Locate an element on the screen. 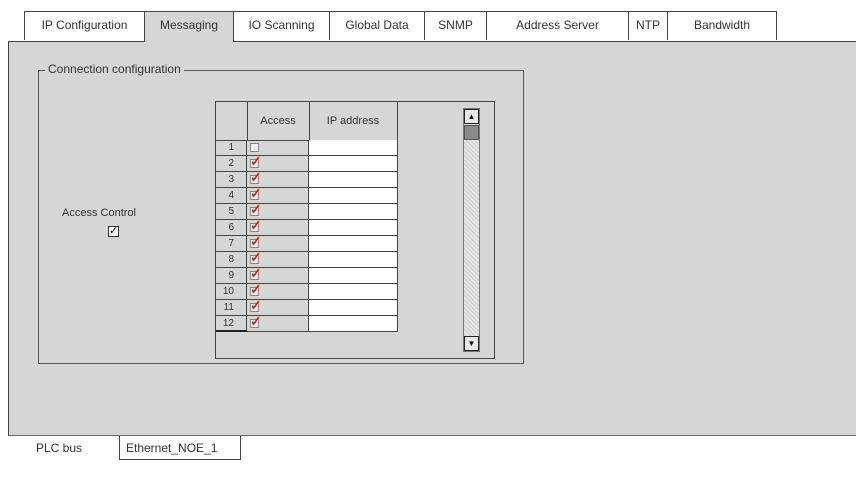 The width and height of the screenshot is (856, 482). vertical-scrollbar: ▲ ▼ is located at coordinates (471, 230).